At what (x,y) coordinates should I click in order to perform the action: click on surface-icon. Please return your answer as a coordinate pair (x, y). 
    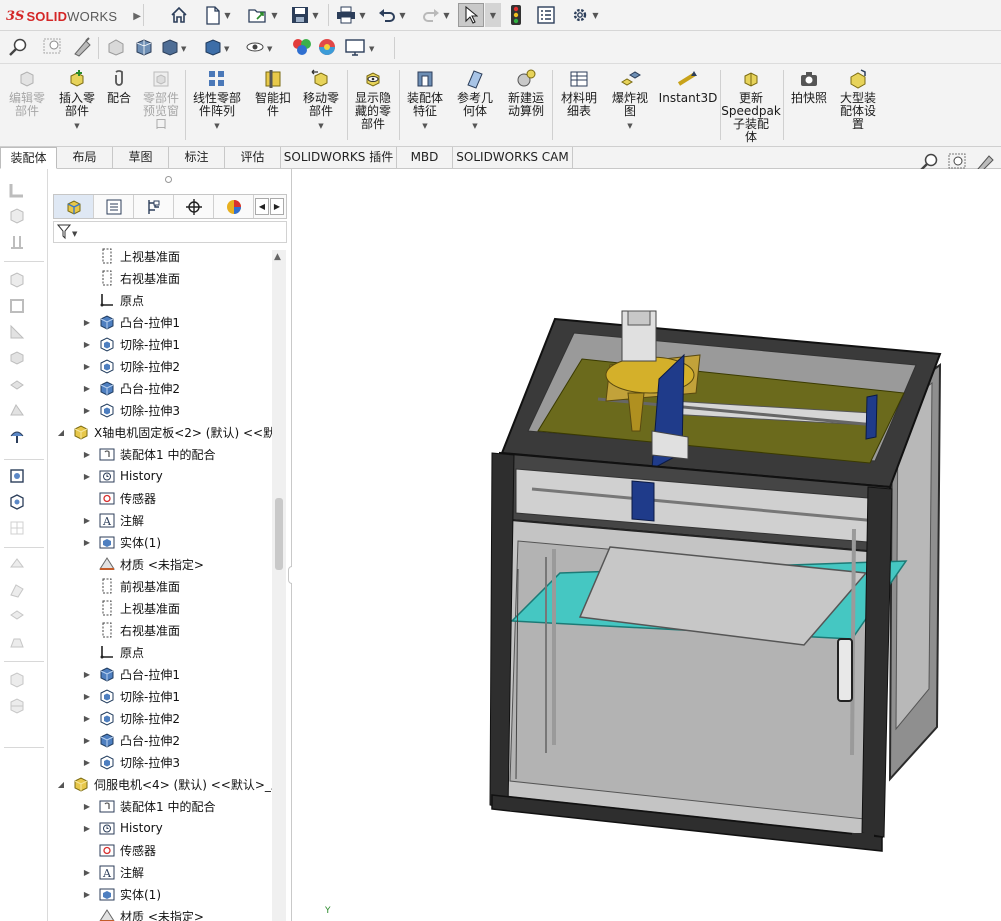
    Looking at the image, I should click on (17, 564).